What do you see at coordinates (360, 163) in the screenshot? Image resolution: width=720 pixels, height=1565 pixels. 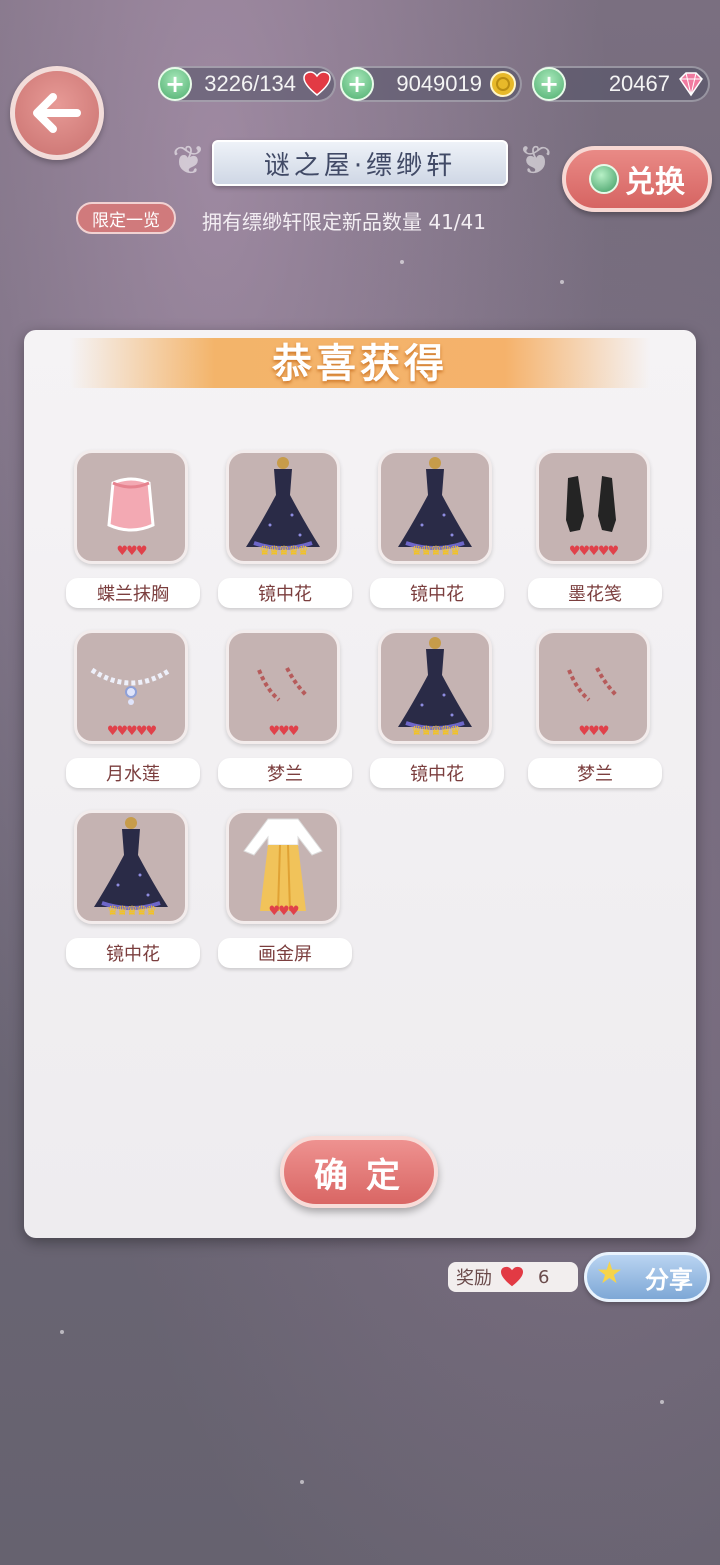 I see `page-title: 谜之屋·缥缈轩` at bounding box center [360, 163].